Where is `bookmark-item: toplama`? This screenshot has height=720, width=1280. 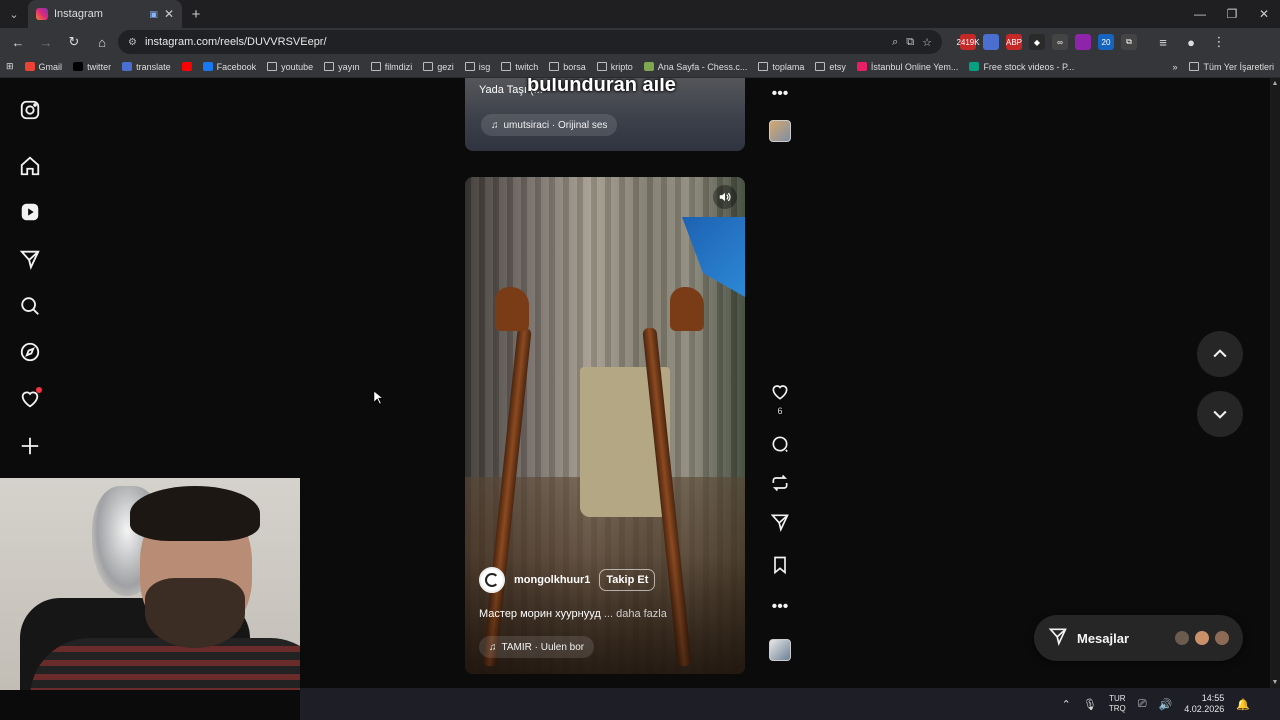
bookmark-item: toplama is located at coordinates (781, 67).